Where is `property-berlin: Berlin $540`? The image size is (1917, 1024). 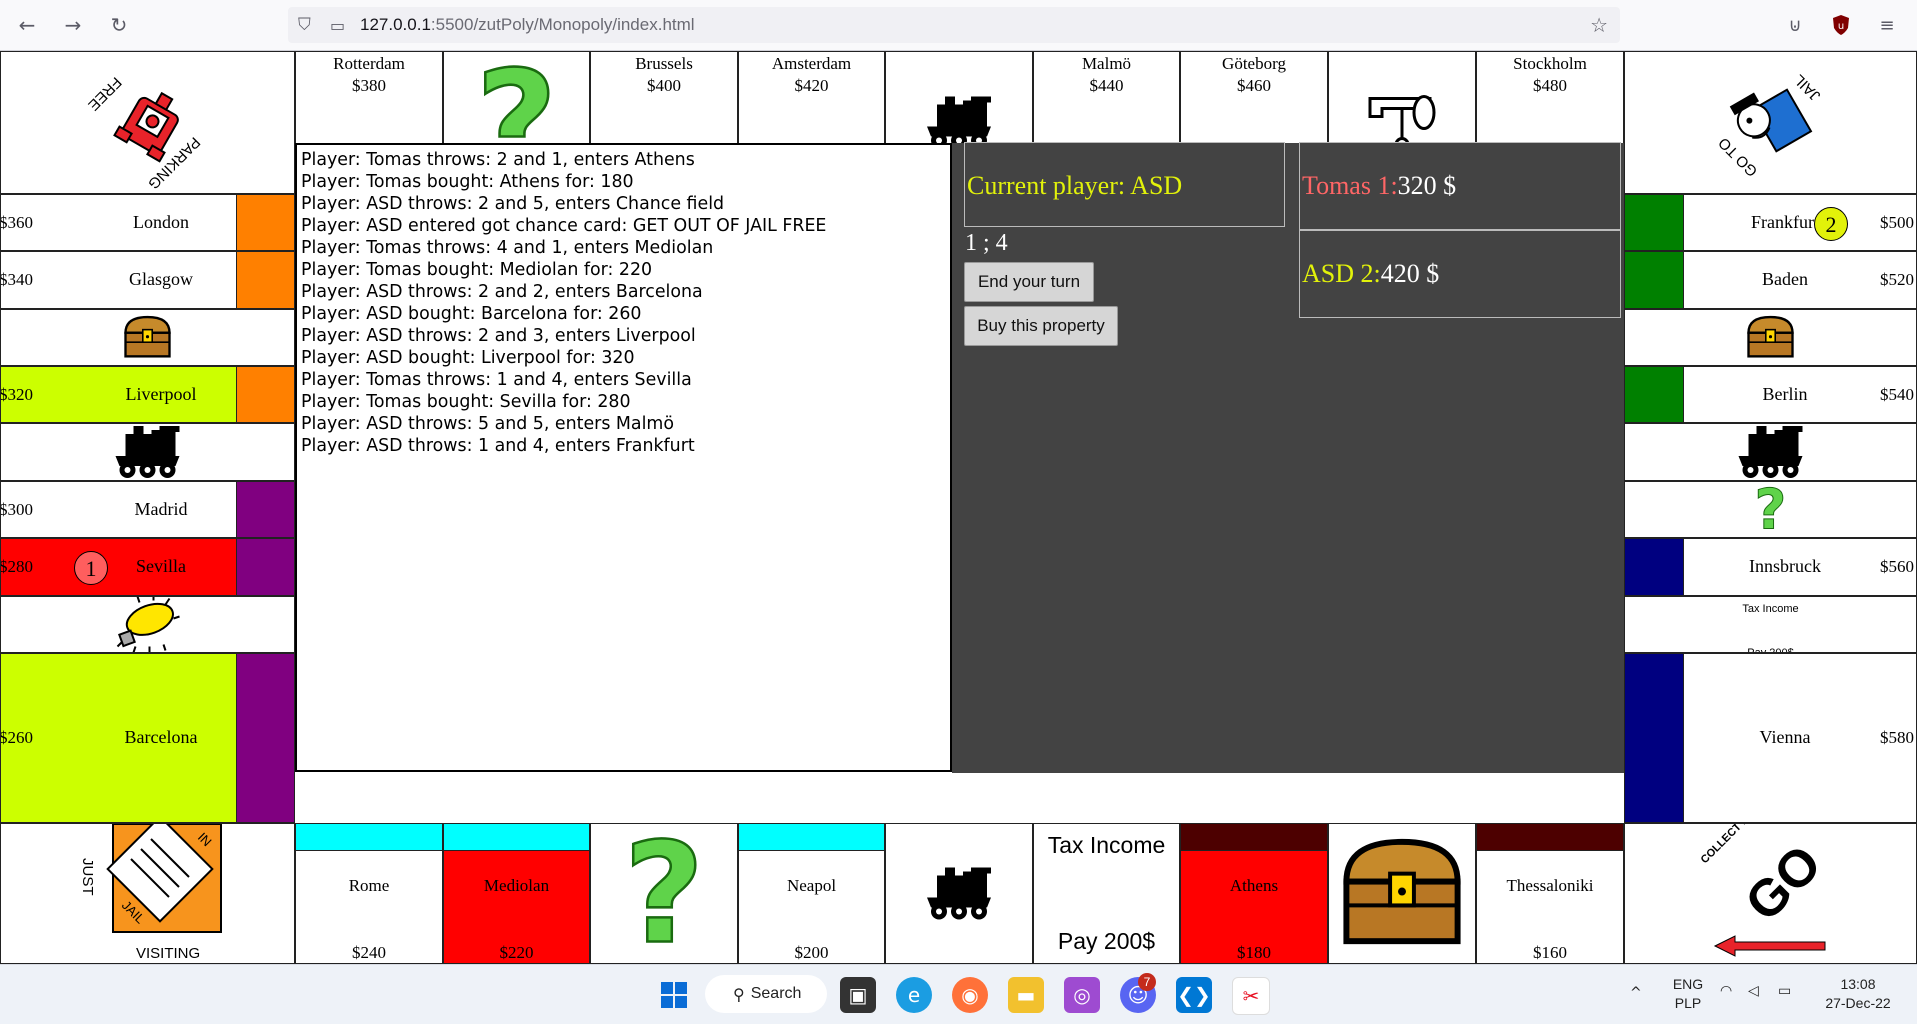 property-berlin: Berlin $540 is located at coordinates (1770, 394).